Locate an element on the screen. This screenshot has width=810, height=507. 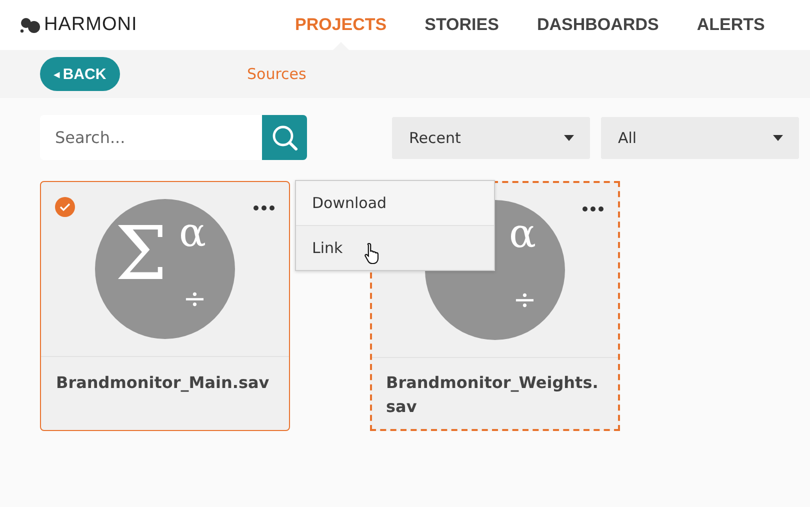
hand-cursor-icon is located at coordinates (372, 253).